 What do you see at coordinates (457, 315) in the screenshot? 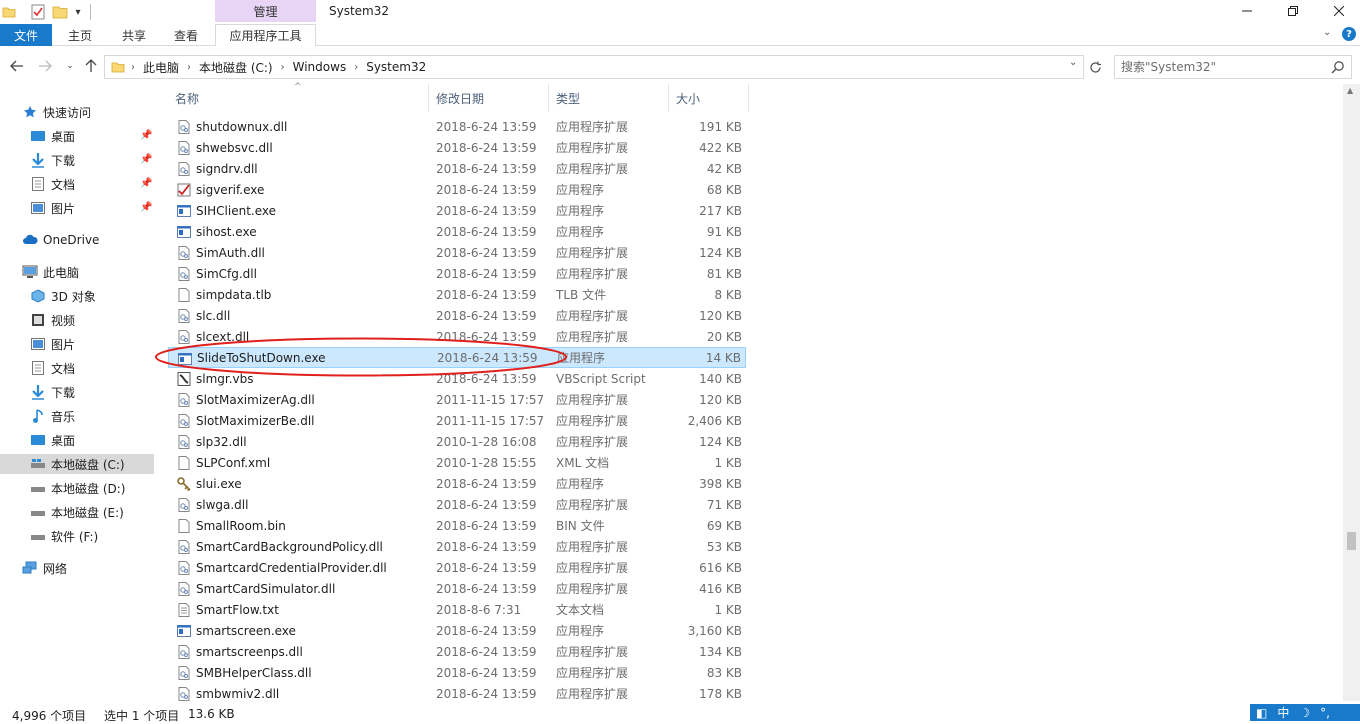
I see `file-row: slc.dll 2018-6-24 13:59 应用程序扩展 120 KB` at bounding box center [457, 315].